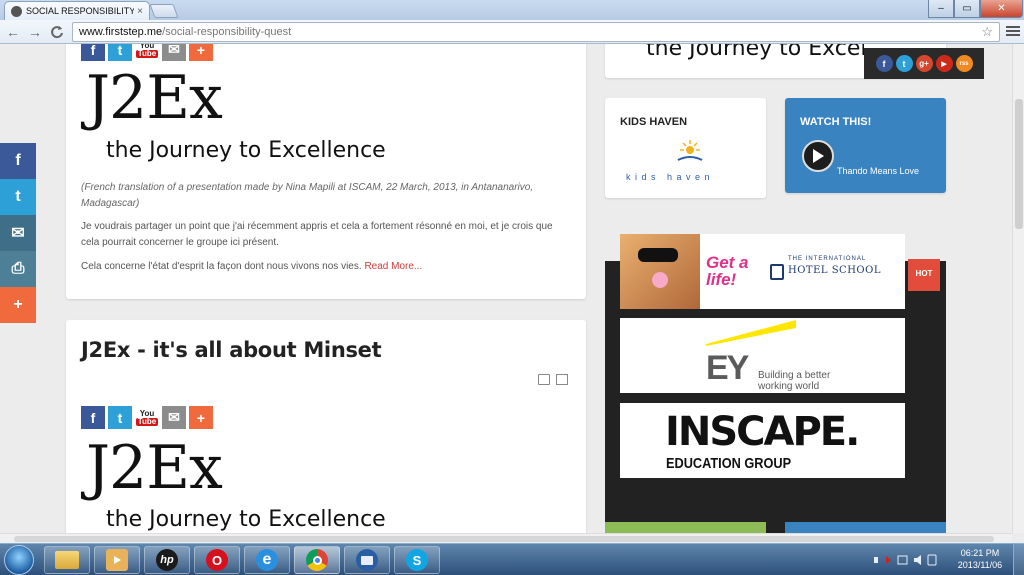 The image size is (1024, 575). What do you see at coordinates (685, 527) in the screenshot?
I see `green-widget` at bounding box center [685, 527].